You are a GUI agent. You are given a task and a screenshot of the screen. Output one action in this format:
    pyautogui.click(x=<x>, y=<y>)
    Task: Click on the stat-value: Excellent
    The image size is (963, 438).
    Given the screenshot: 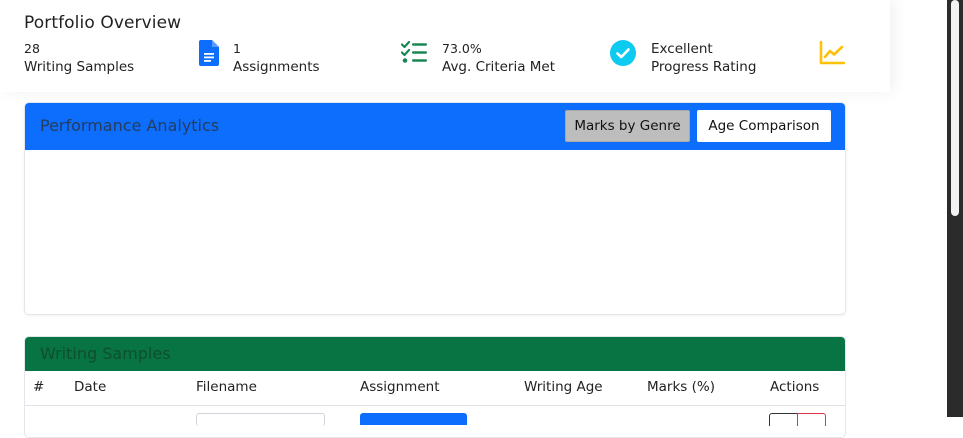 What is the action you would take?
    pyautogui.click(x=682, y=49)
    